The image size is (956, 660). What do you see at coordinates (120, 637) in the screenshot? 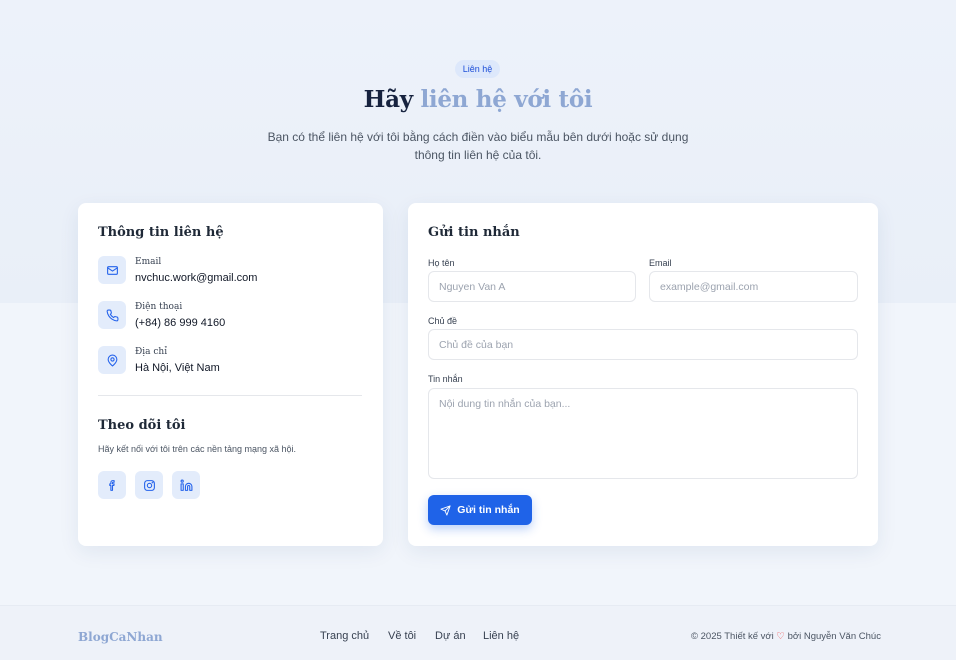
I see `footer-brand-logo: BlogCaNhan` at bounding box center [120, 637].